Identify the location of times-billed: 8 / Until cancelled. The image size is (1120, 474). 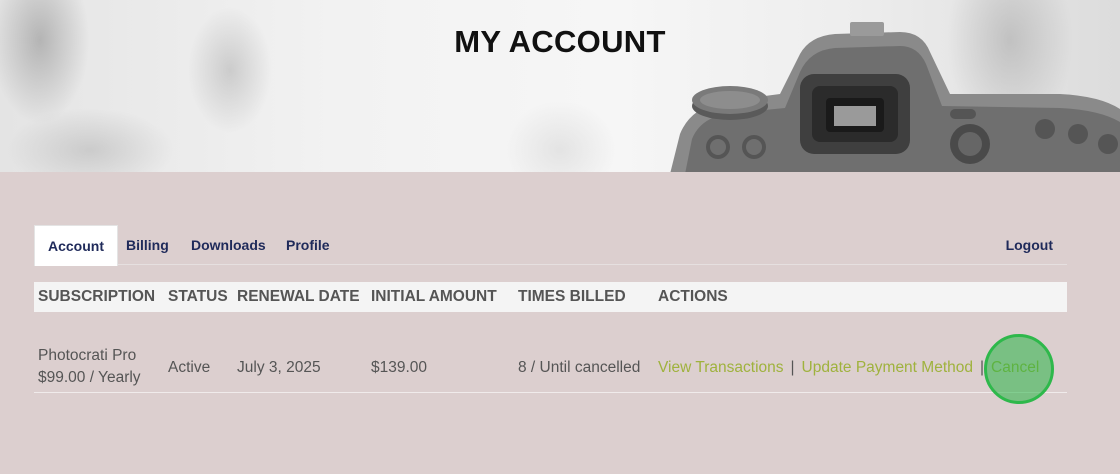
(579, 367).